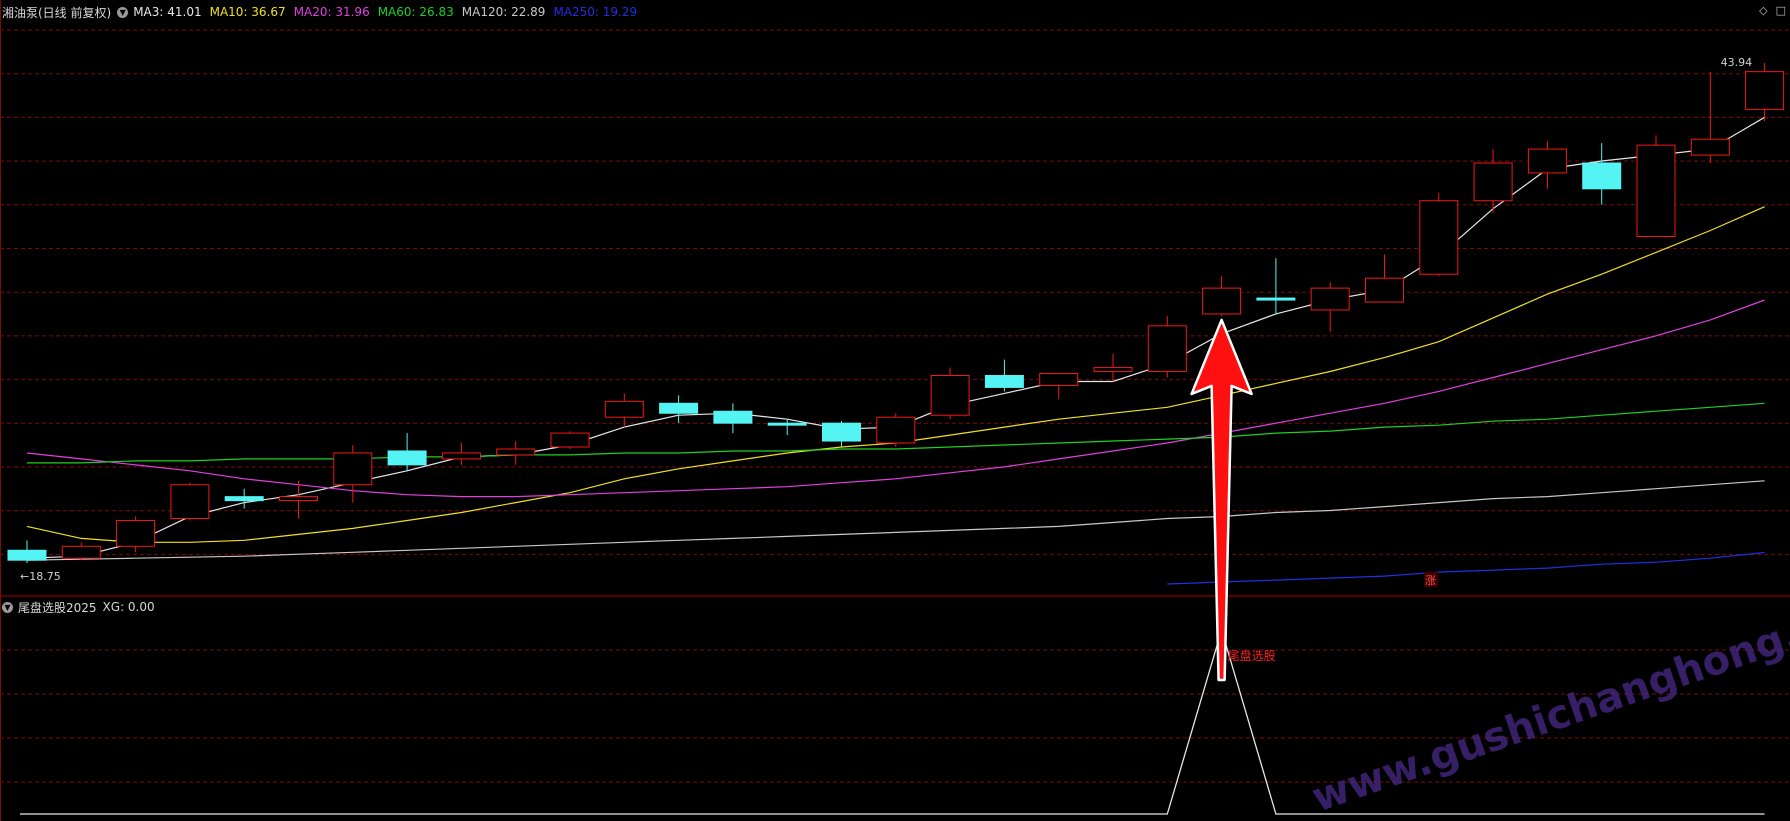 The width and height of the screenshot is (1790, 821). What do you see at coordinates (57, 607) in the screenshot?
I see `sub-panel-title: 尾盘选股2025` at bounding box center [57, 607].